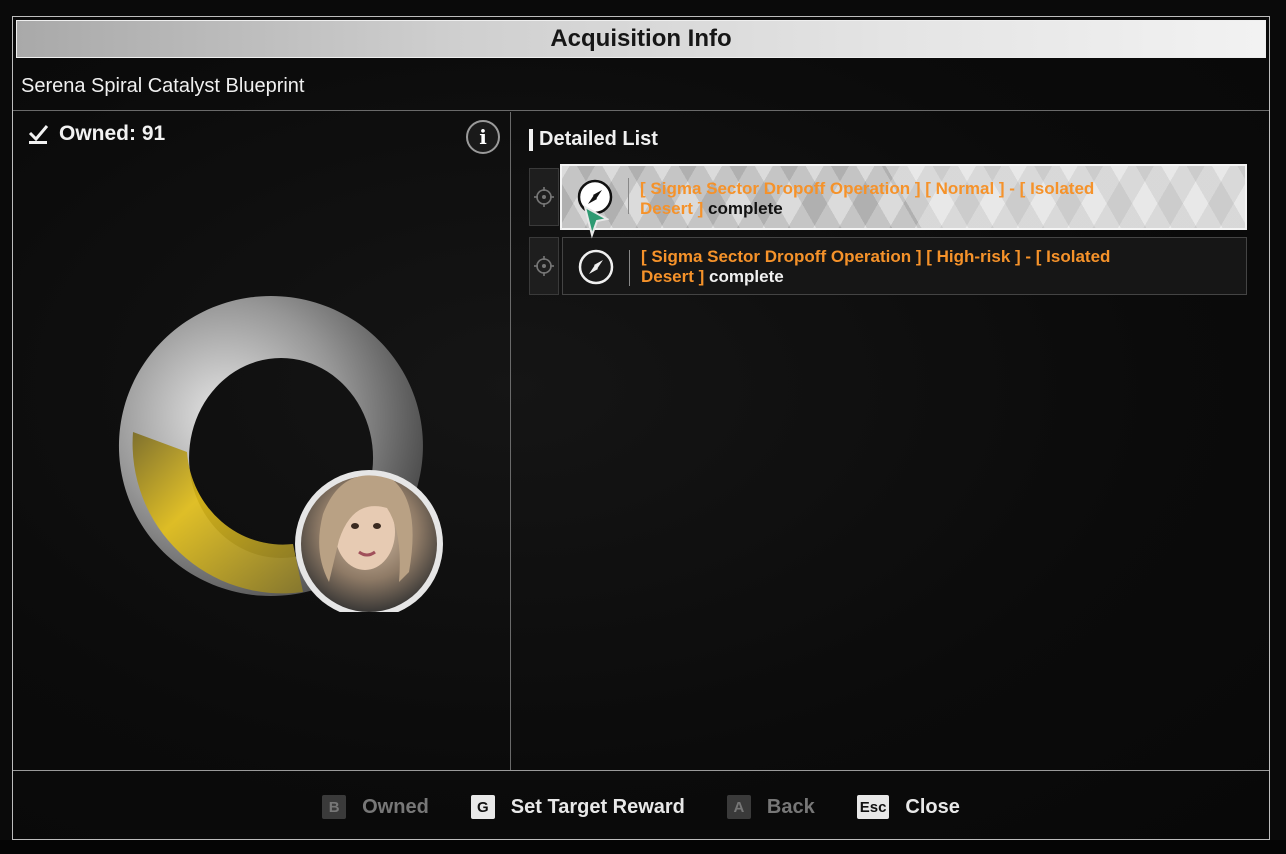  I want to click on back-hint-label: Back, so click(790, 806).